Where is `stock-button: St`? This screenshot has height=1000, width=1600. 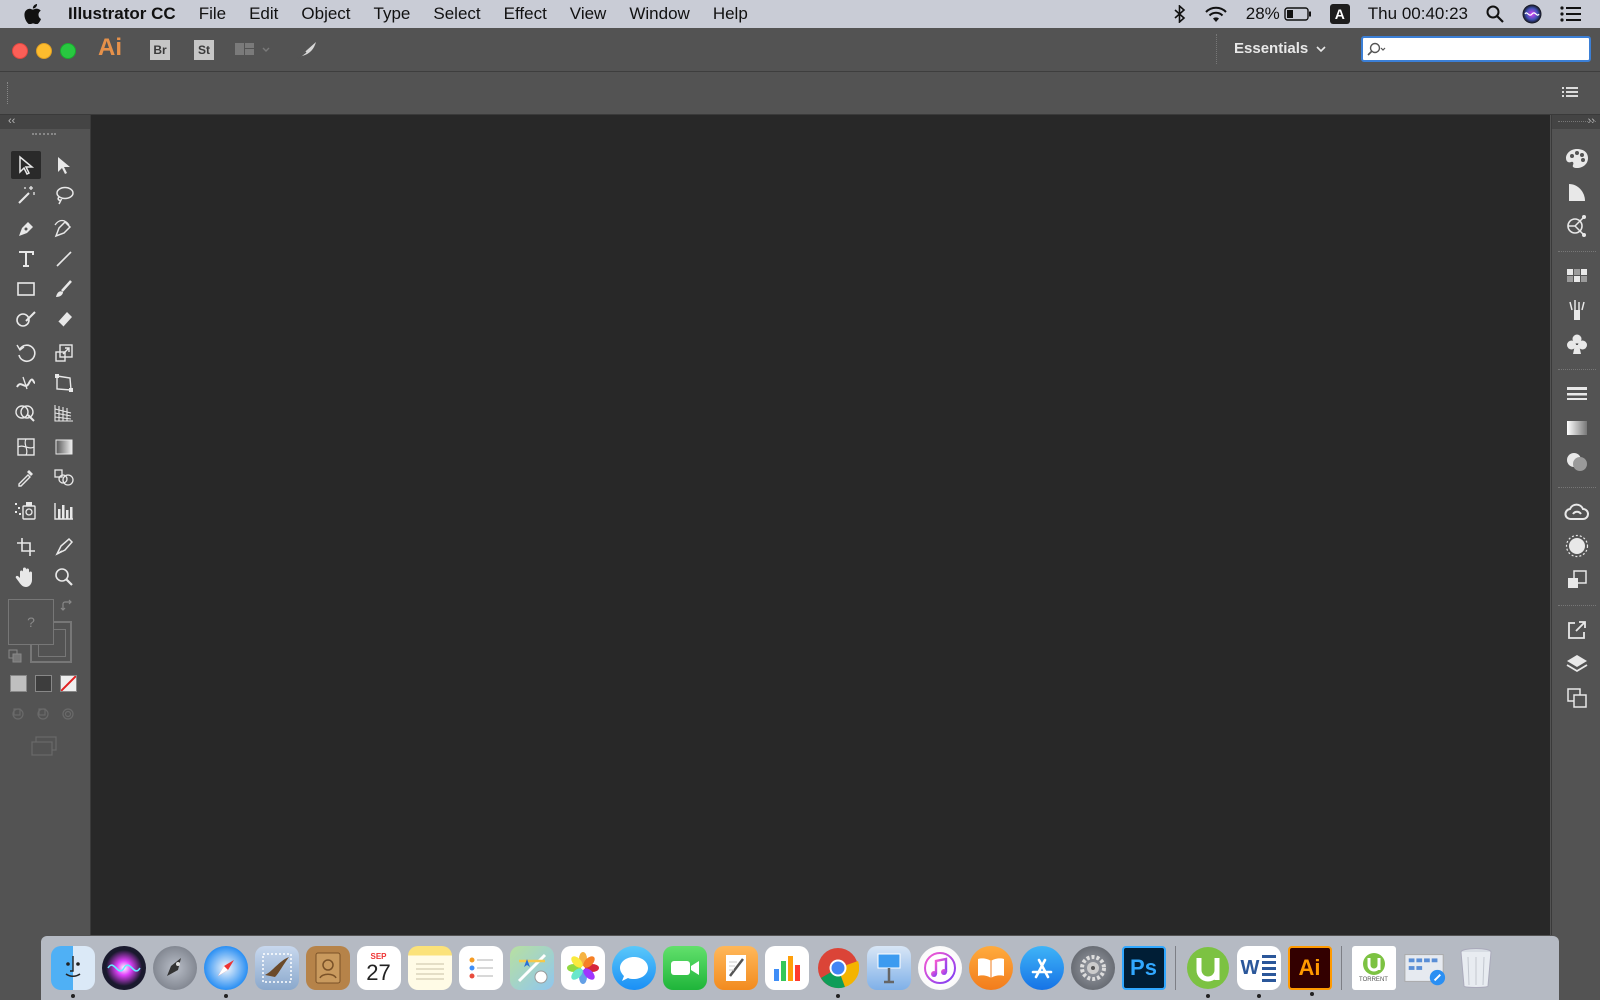
stock-button: St is located at coordinates (204, 50).